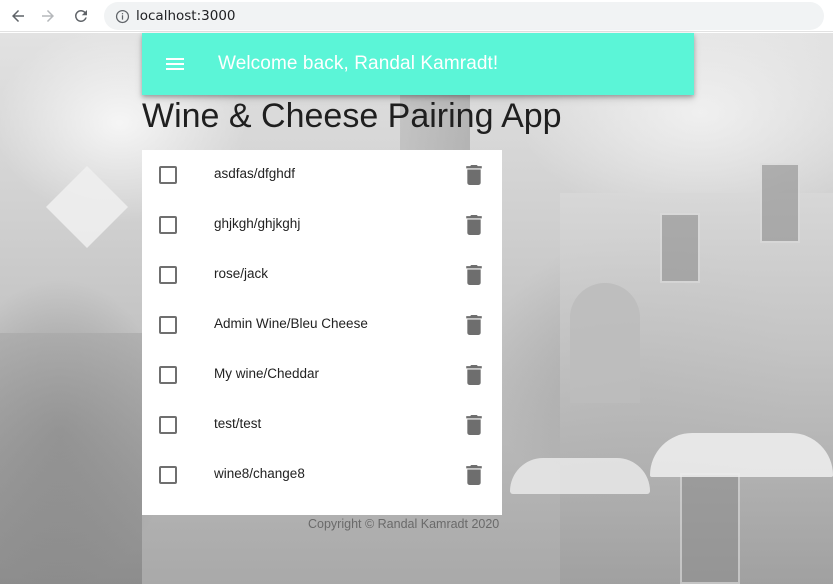 The height and width of the screenshot is (584, 833). Describe the element at coordinates (255, 173) in the screenshot. I see `pairing-label: asdfas/dfghdf` at that location.